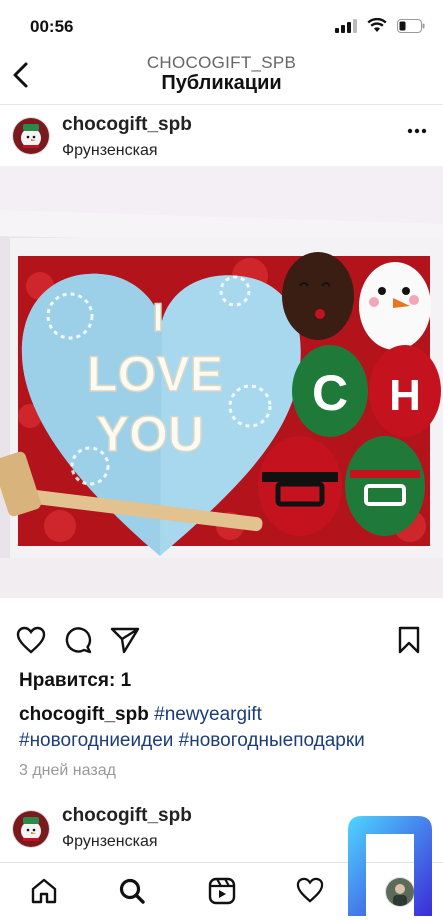 Image resolution: width=443 pixels, height=921 pixels. What do you see at coordinates (78, 640) in the screenshot?
I see `comment-icon` at bounding box center [78, 640].